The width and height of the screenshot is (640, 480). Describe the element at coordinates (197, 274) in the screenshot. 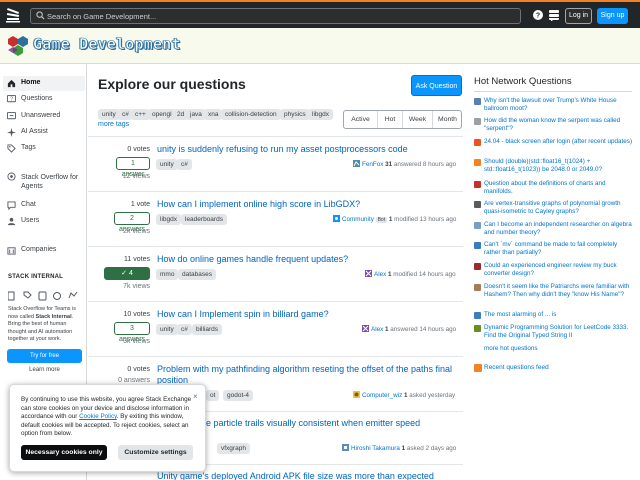

I see `tag-databases: databases` at that location.